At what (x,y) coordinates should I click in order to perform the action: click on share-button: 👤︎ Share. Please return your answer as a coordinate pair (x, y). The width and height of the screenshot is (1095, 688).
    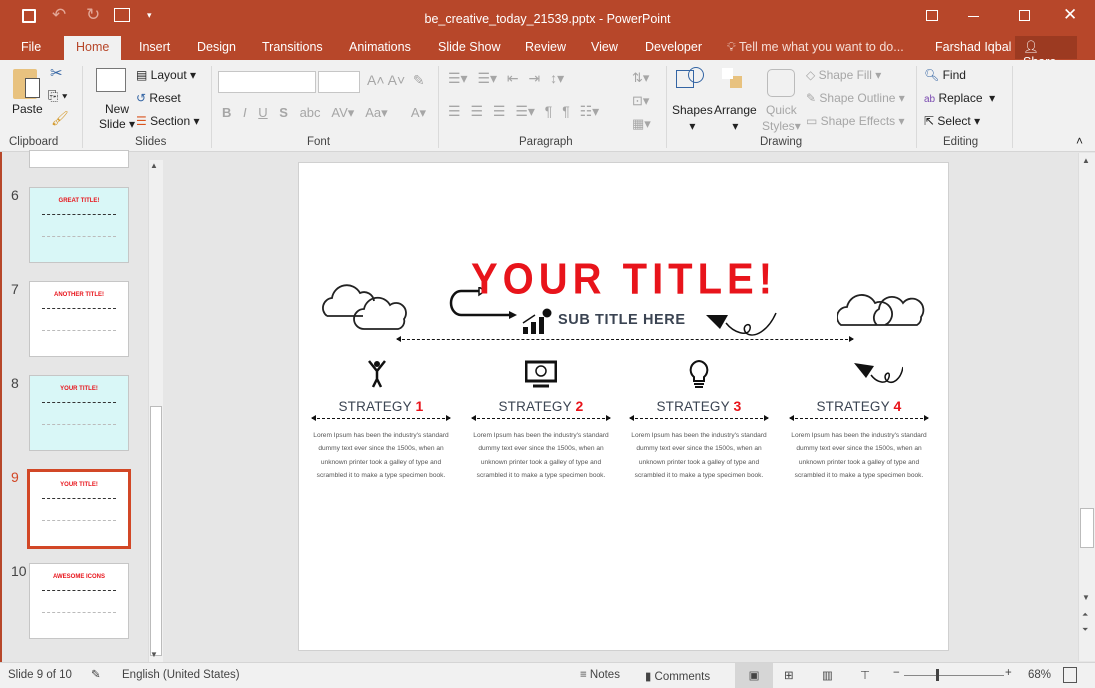
    Looking at the image, I should click on (1046, 52).